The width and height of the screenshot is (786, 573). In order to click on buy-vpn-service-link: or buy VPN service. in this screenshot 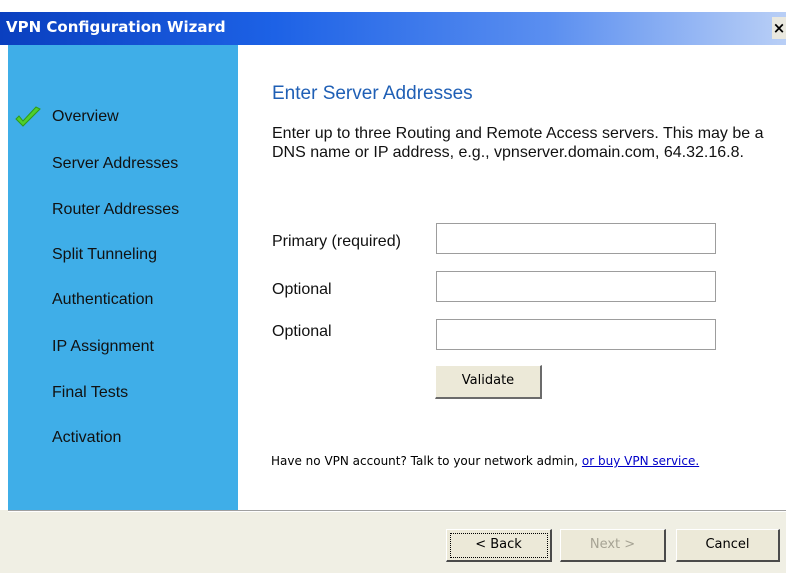, I will do `click(640, 461)`.